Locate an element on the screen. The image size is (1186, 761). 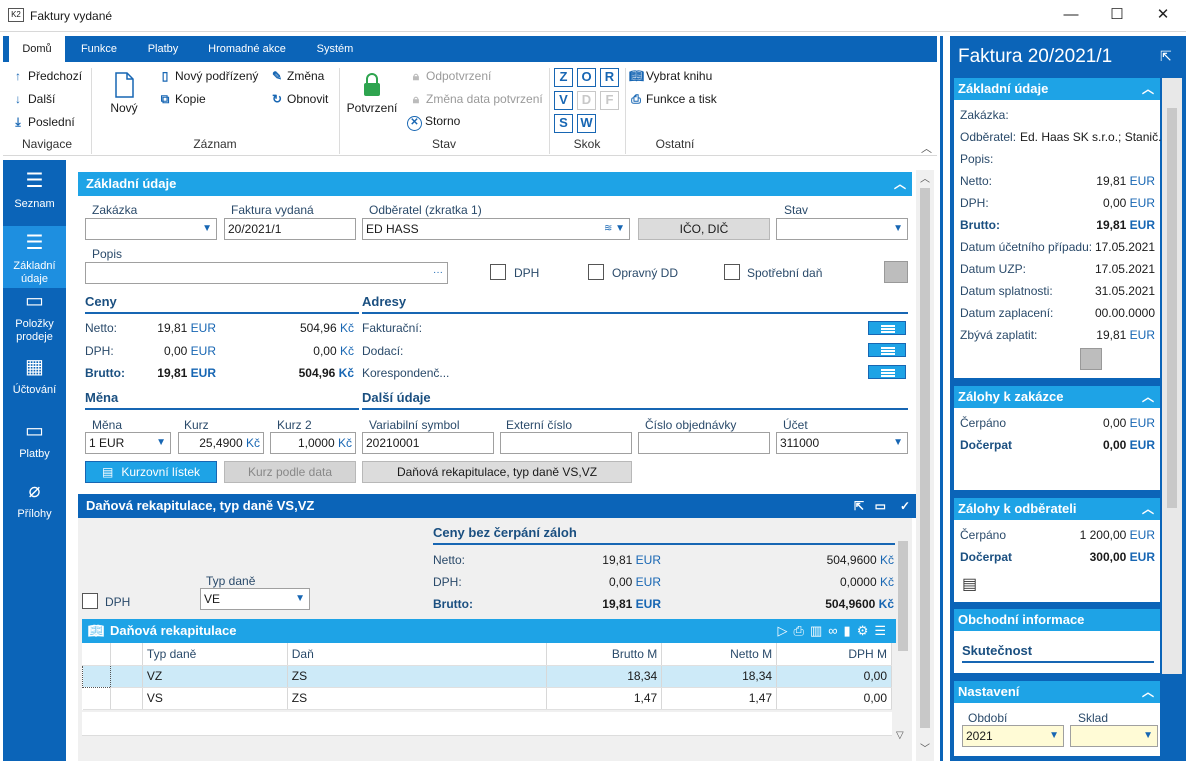
odberatel-input: ED HASS ≋ ▼ is located at coordinates (496, 229).